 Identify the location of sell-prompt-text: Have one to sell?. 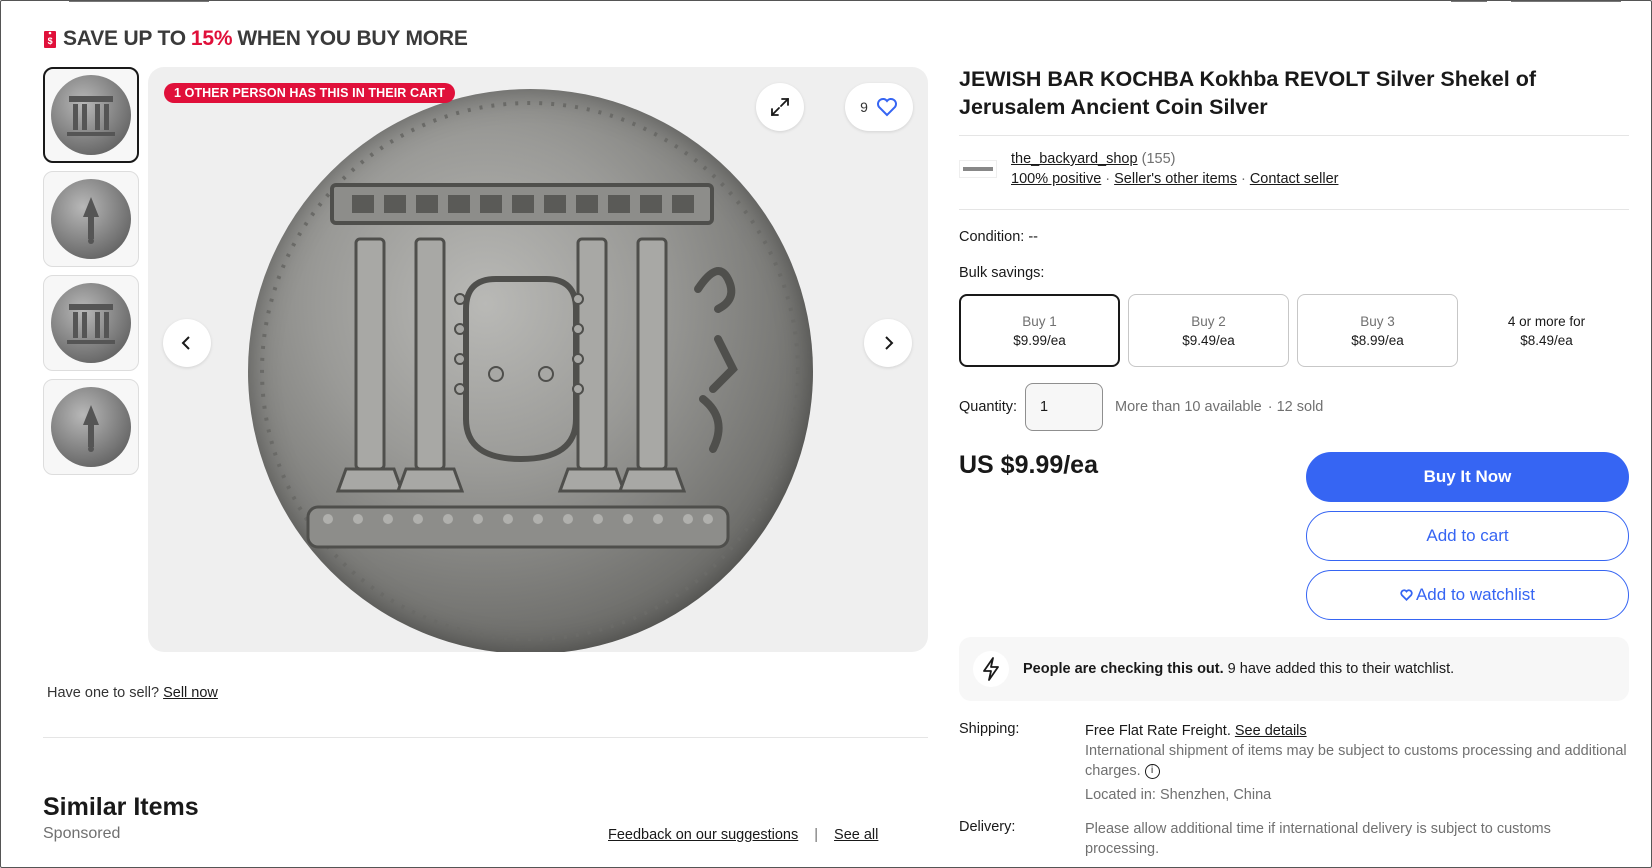
(103, 693).